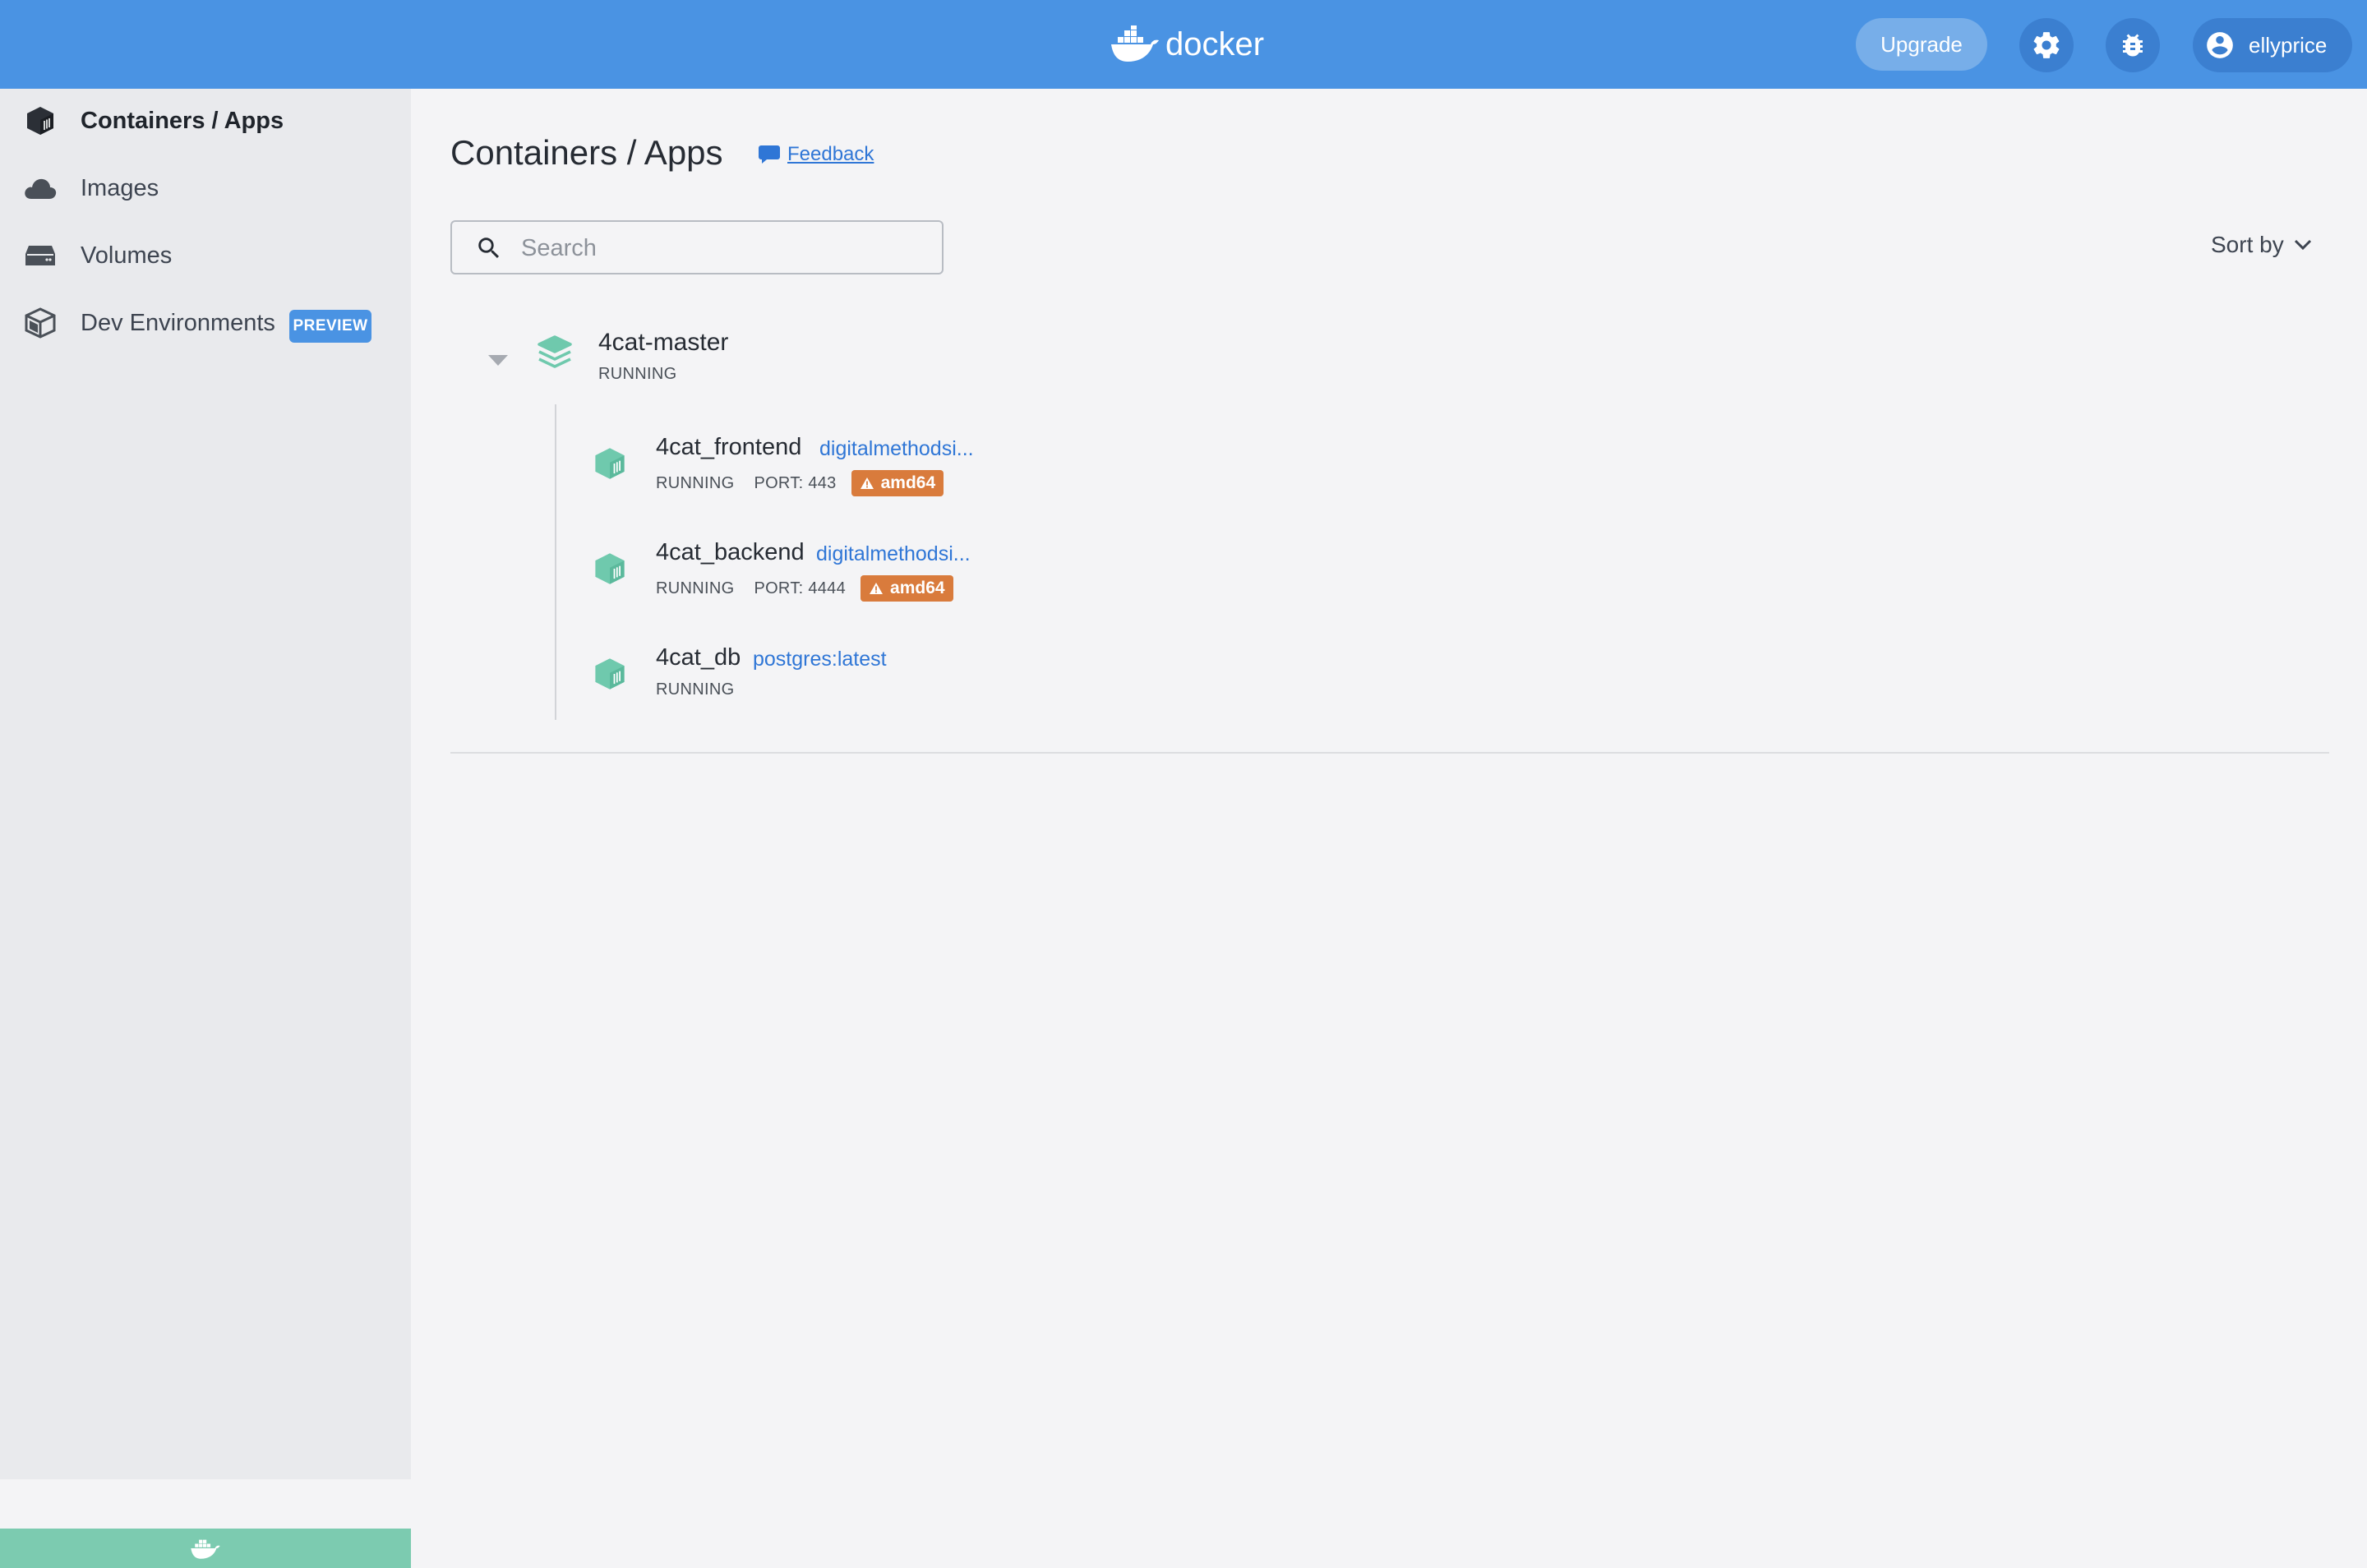 The image size is (2367, 1568). I want to click on docker-logo: docker, so click(1187, 44).